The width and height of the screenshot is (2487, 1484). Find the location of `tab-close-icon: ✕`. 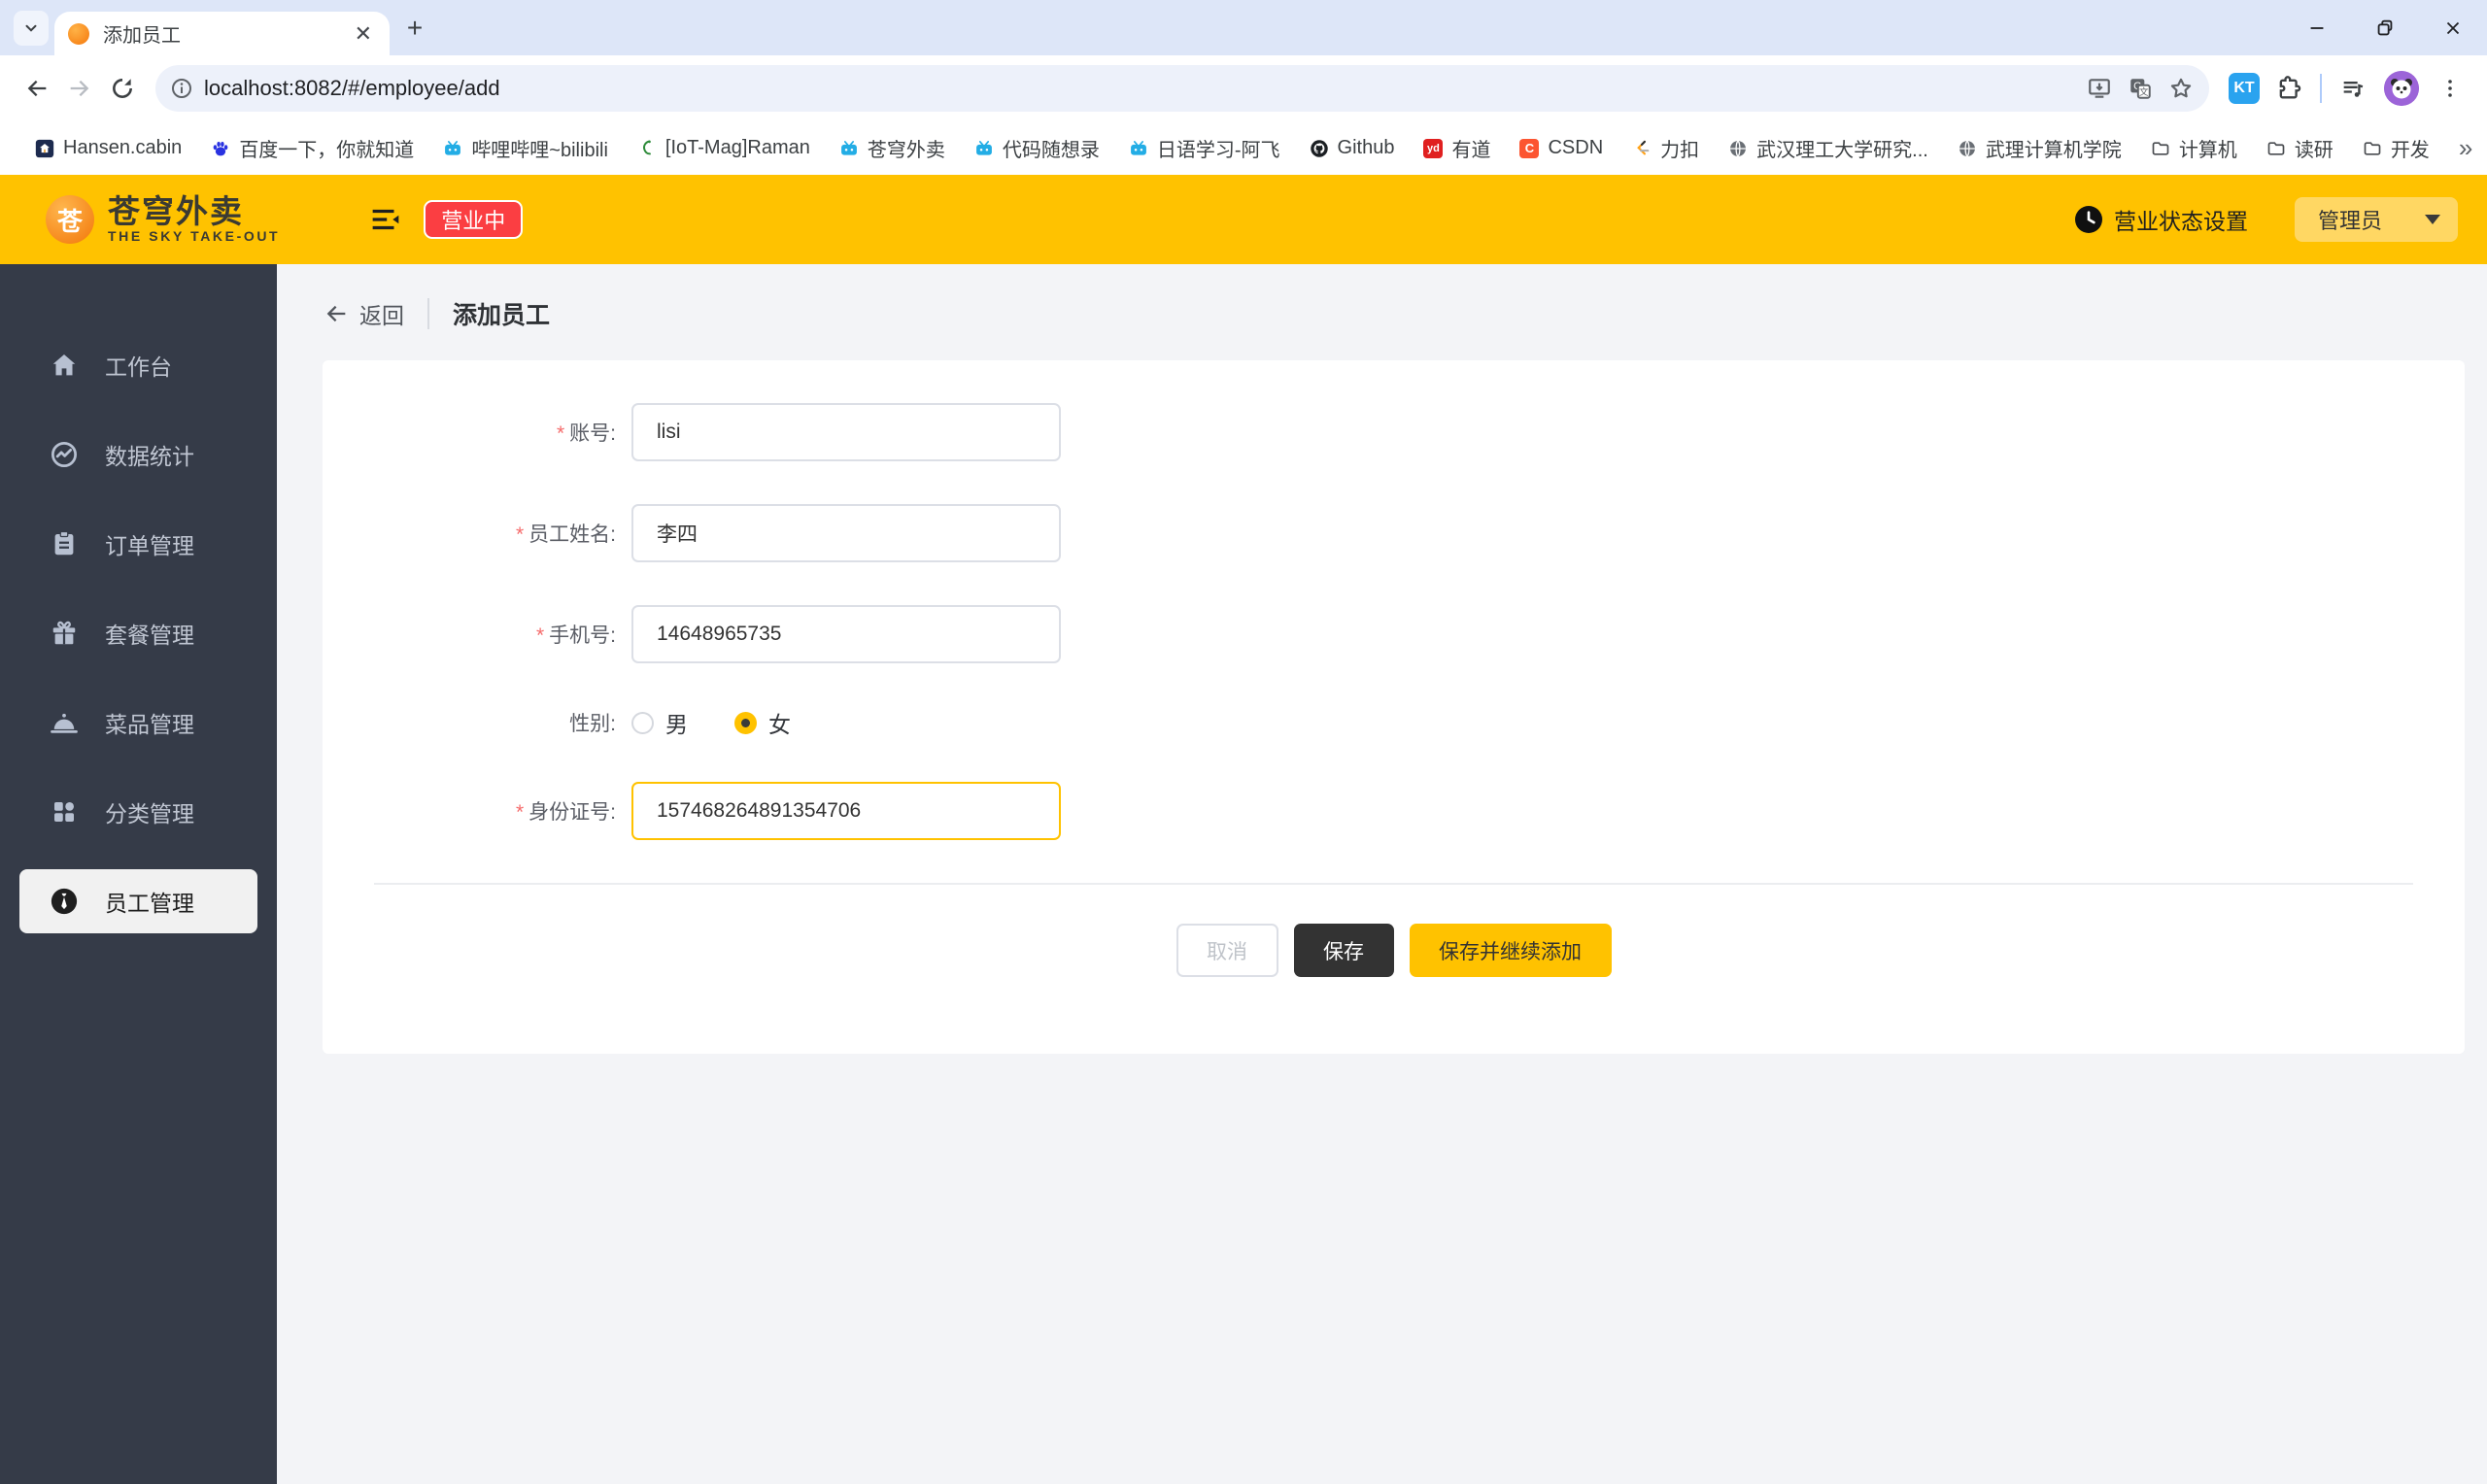

tab-close-icon: ✕ is located at coordinates (363, 34).